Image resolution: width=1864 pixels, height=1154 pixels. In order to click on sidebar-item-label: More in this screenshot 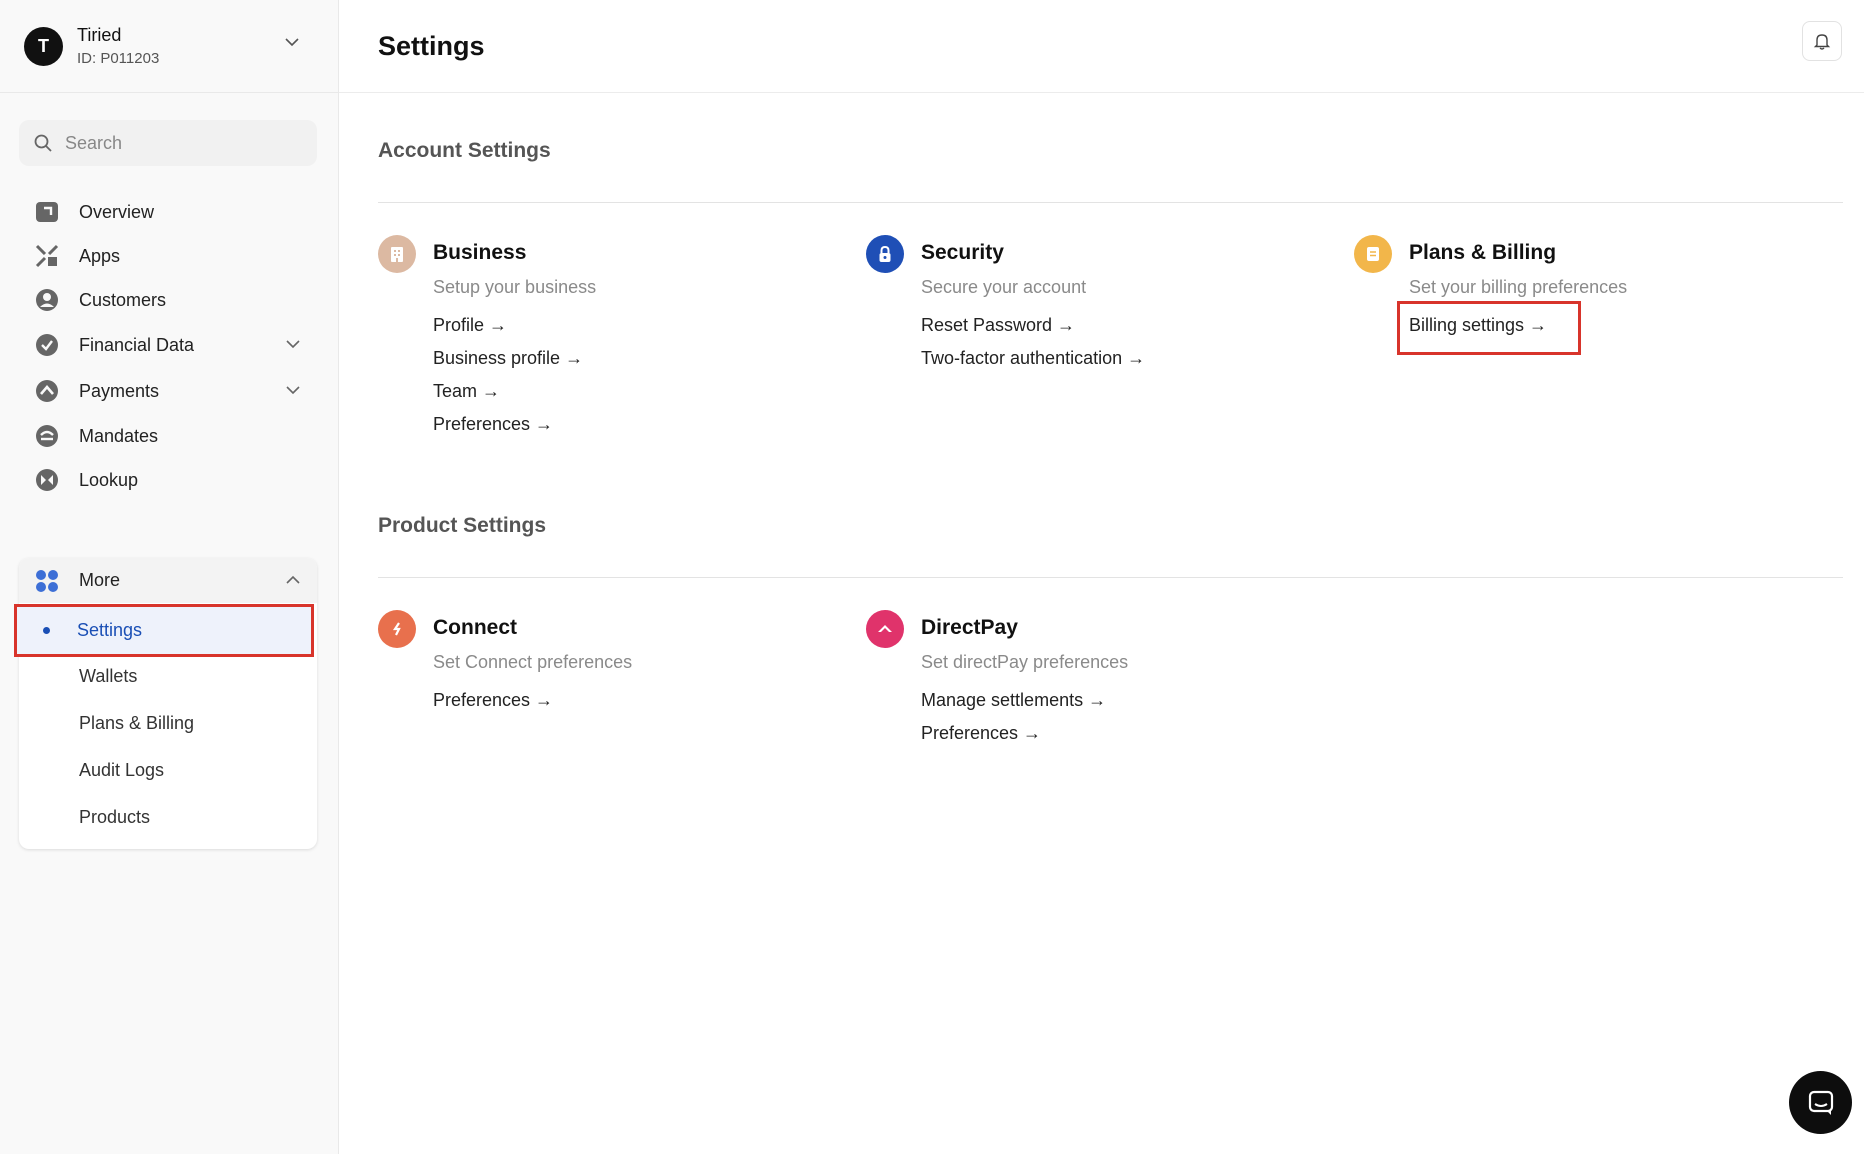, I will do `click(100, 580)`.